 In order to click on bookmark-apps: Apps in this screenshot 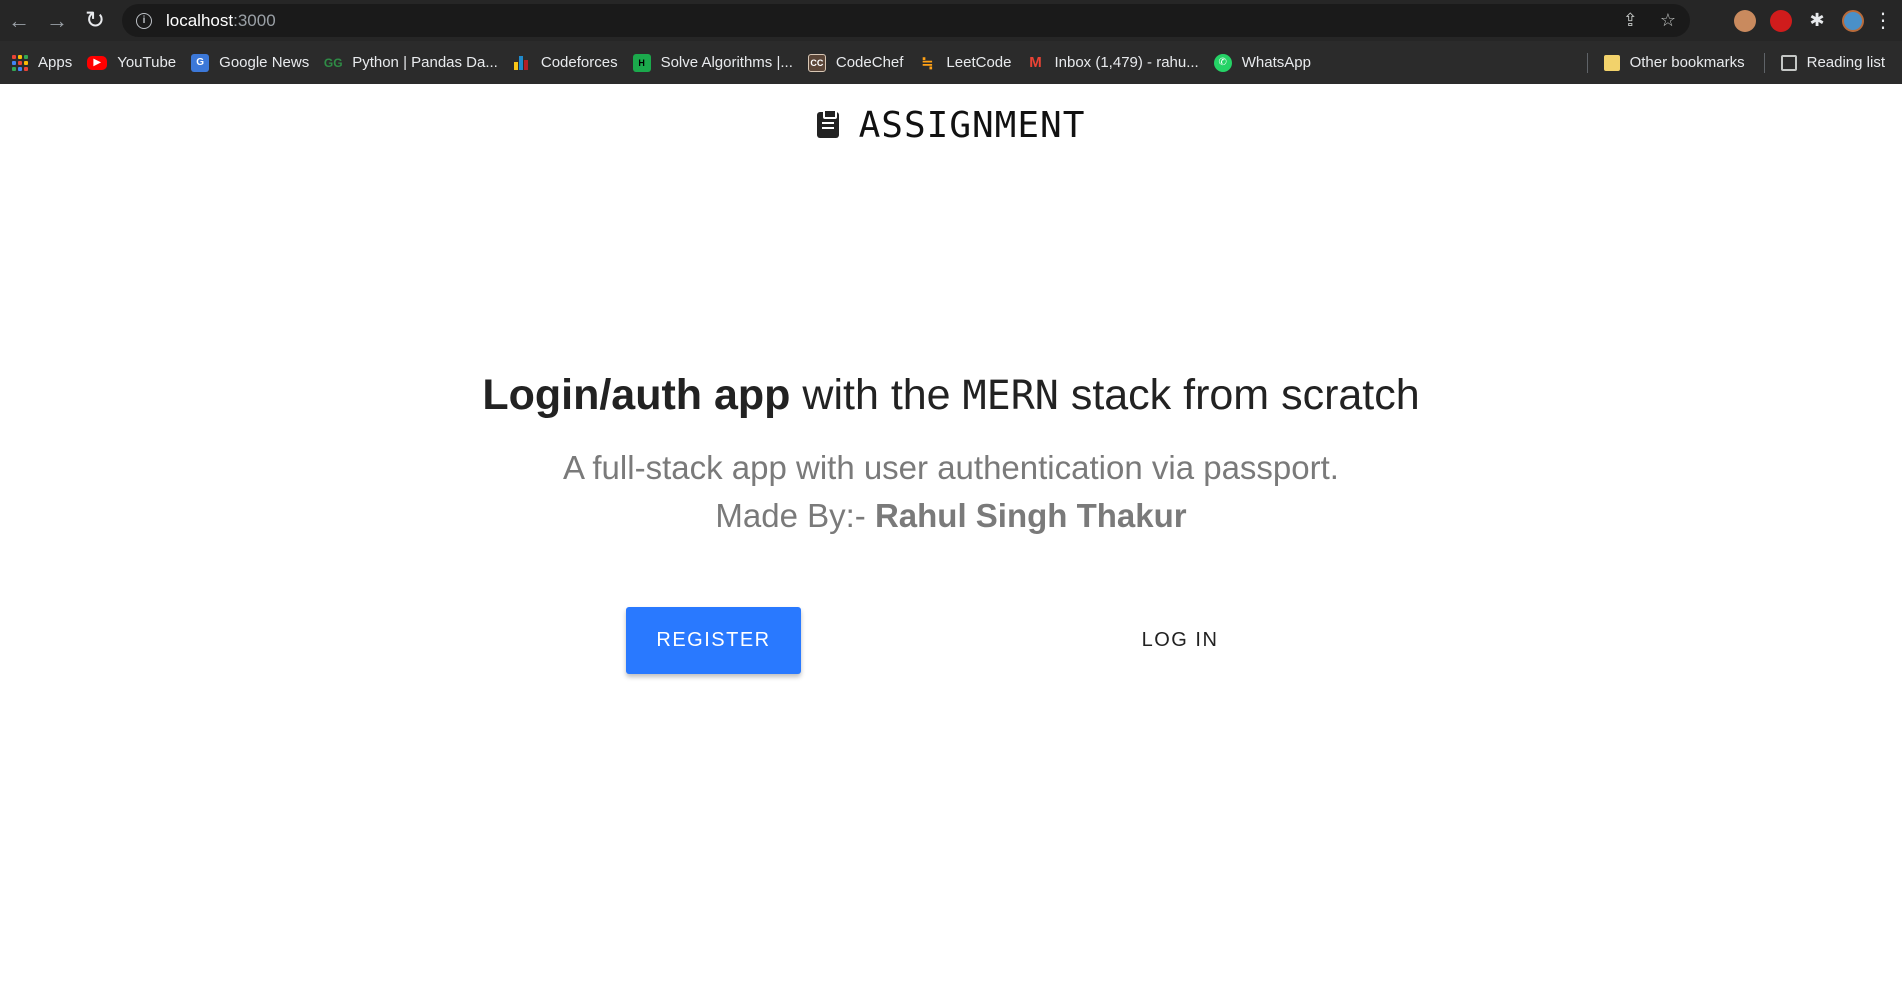, I will do `click(43, 63)`.